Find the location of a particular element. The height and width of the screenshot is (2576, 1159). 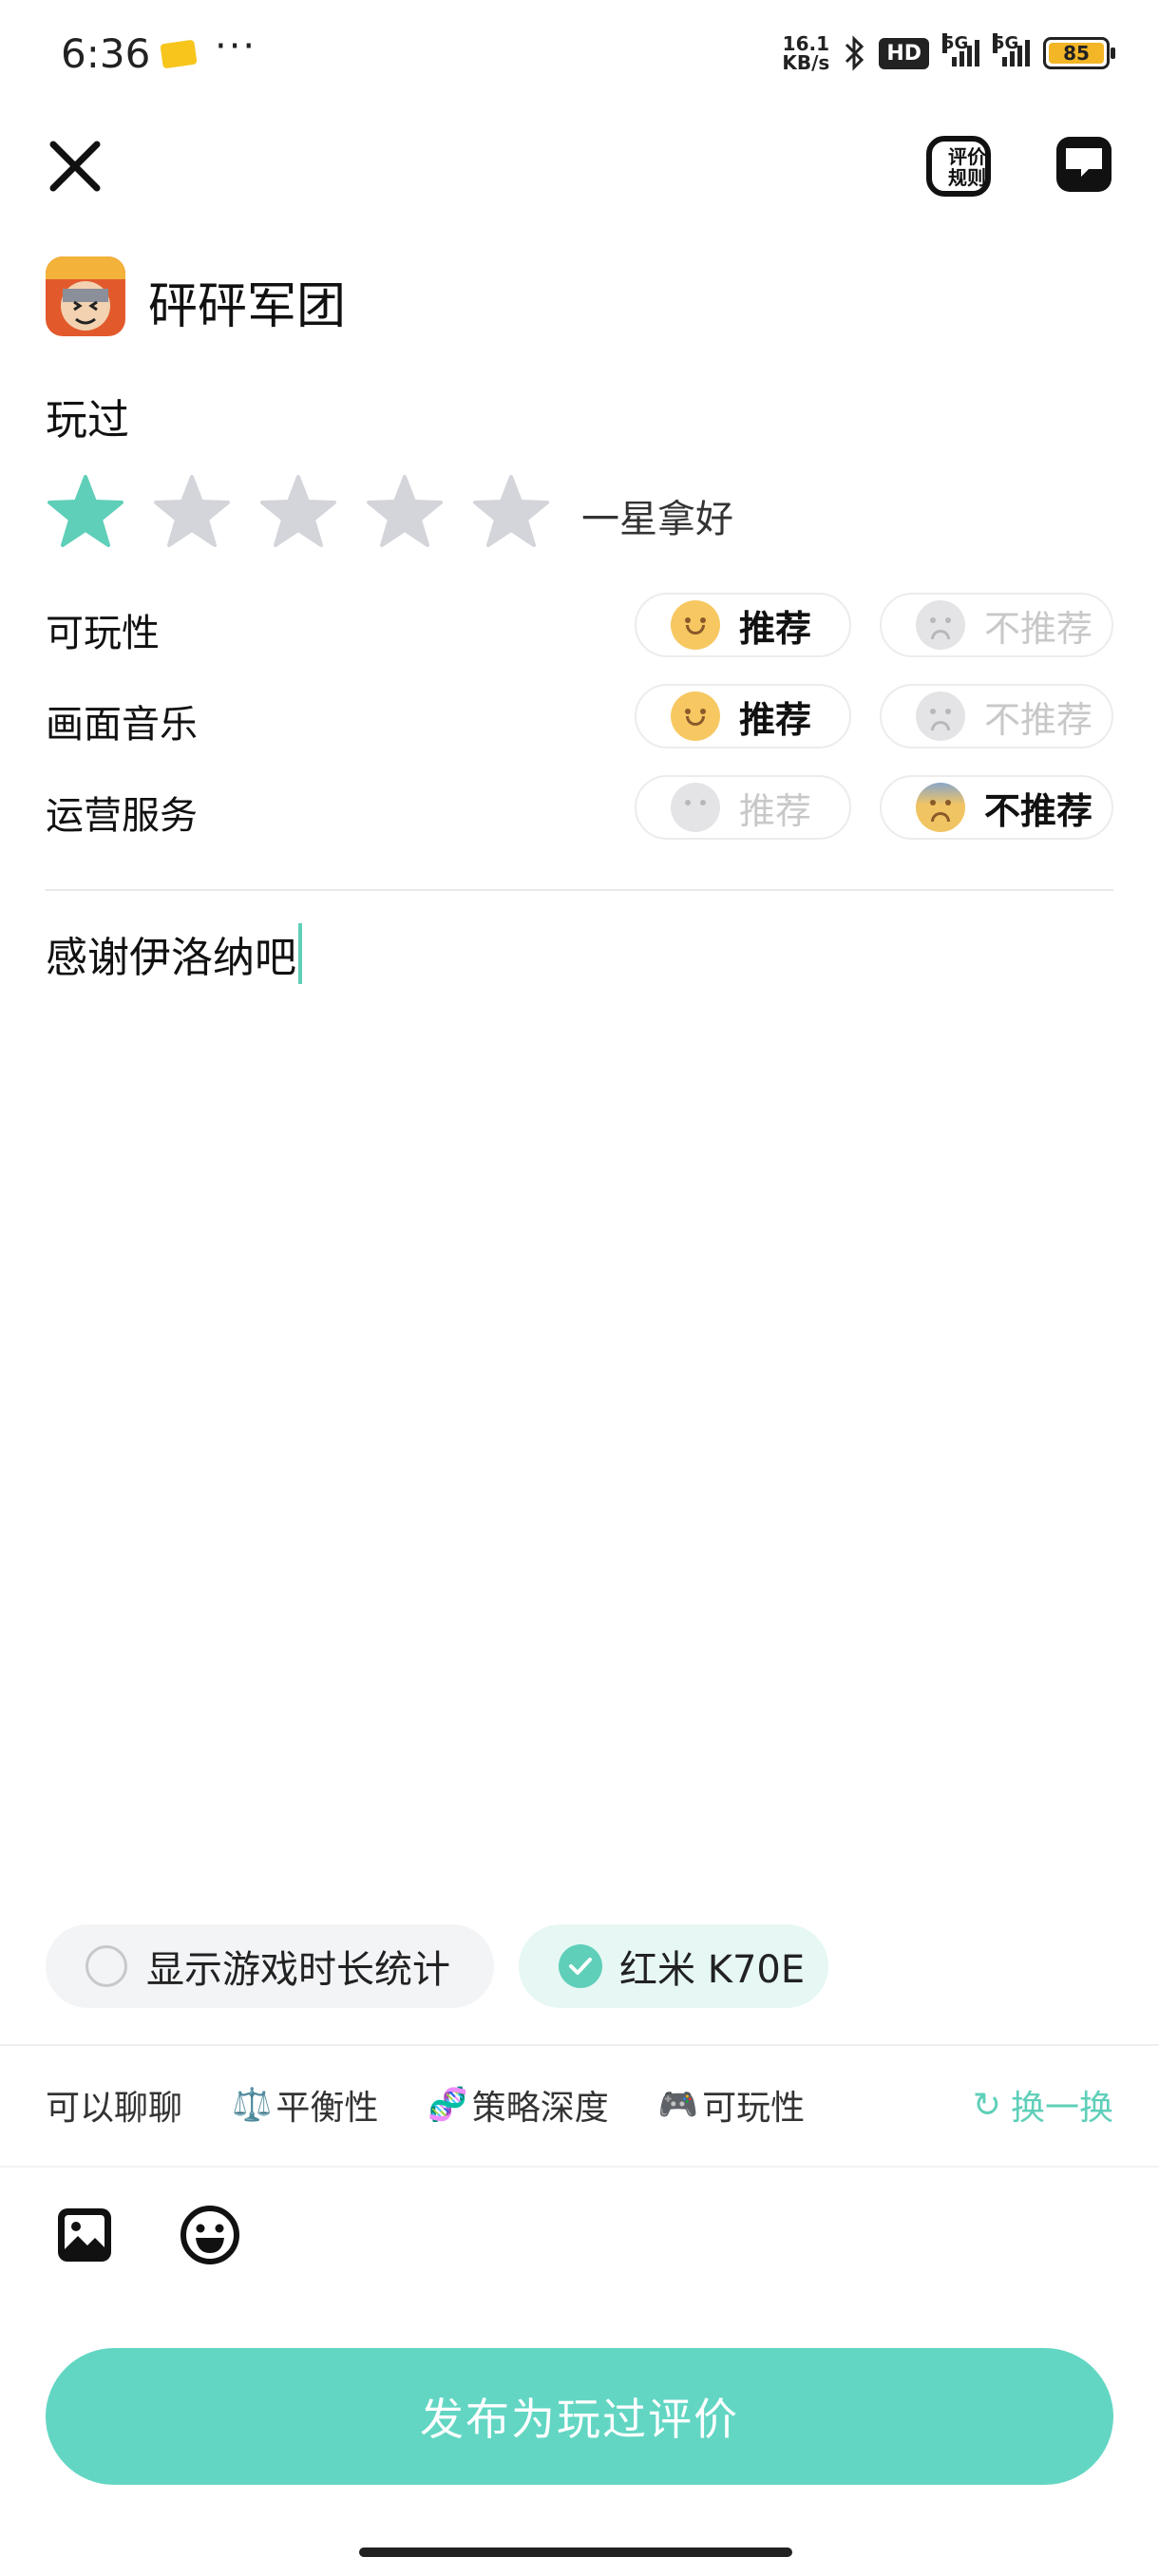

game-icon is located at coordinates (85, 296).